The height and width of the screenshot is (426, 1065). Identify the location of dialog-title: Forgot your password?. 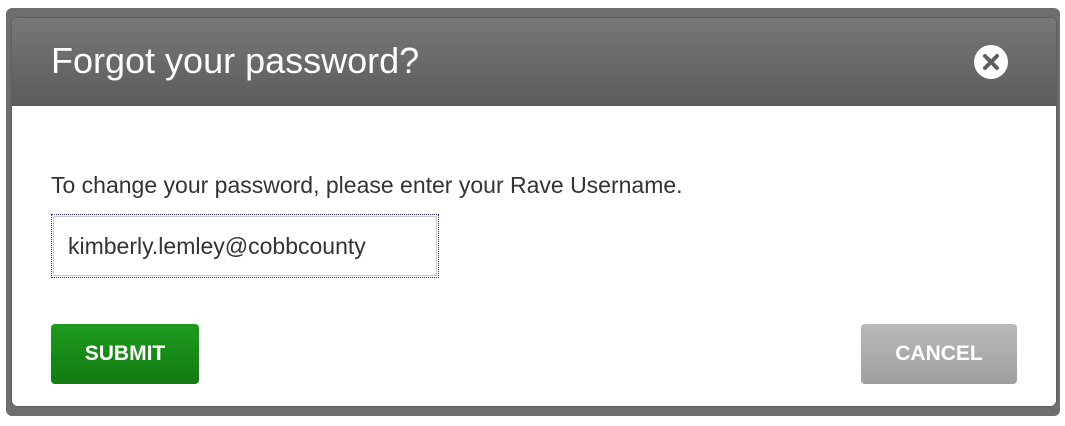
(235, 60).